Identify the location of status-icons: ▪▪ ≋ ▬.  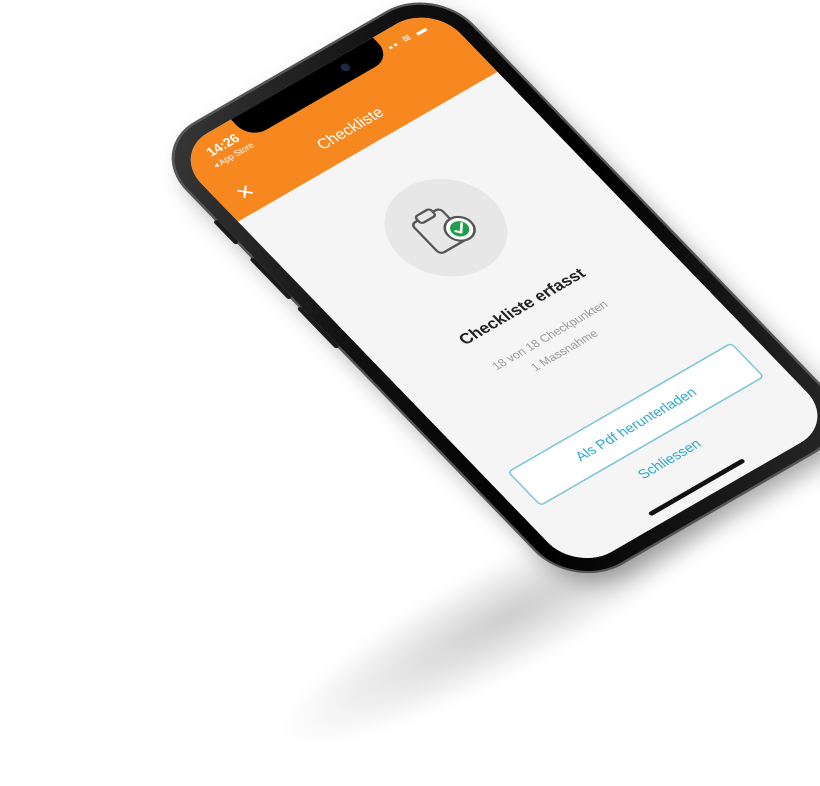
(407, 37).